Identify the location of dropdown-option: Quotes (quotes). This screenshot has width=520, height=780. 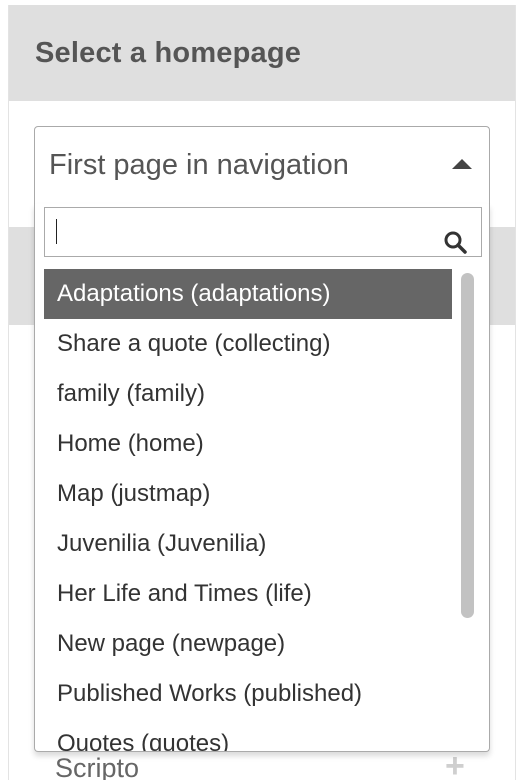
(248, 735).